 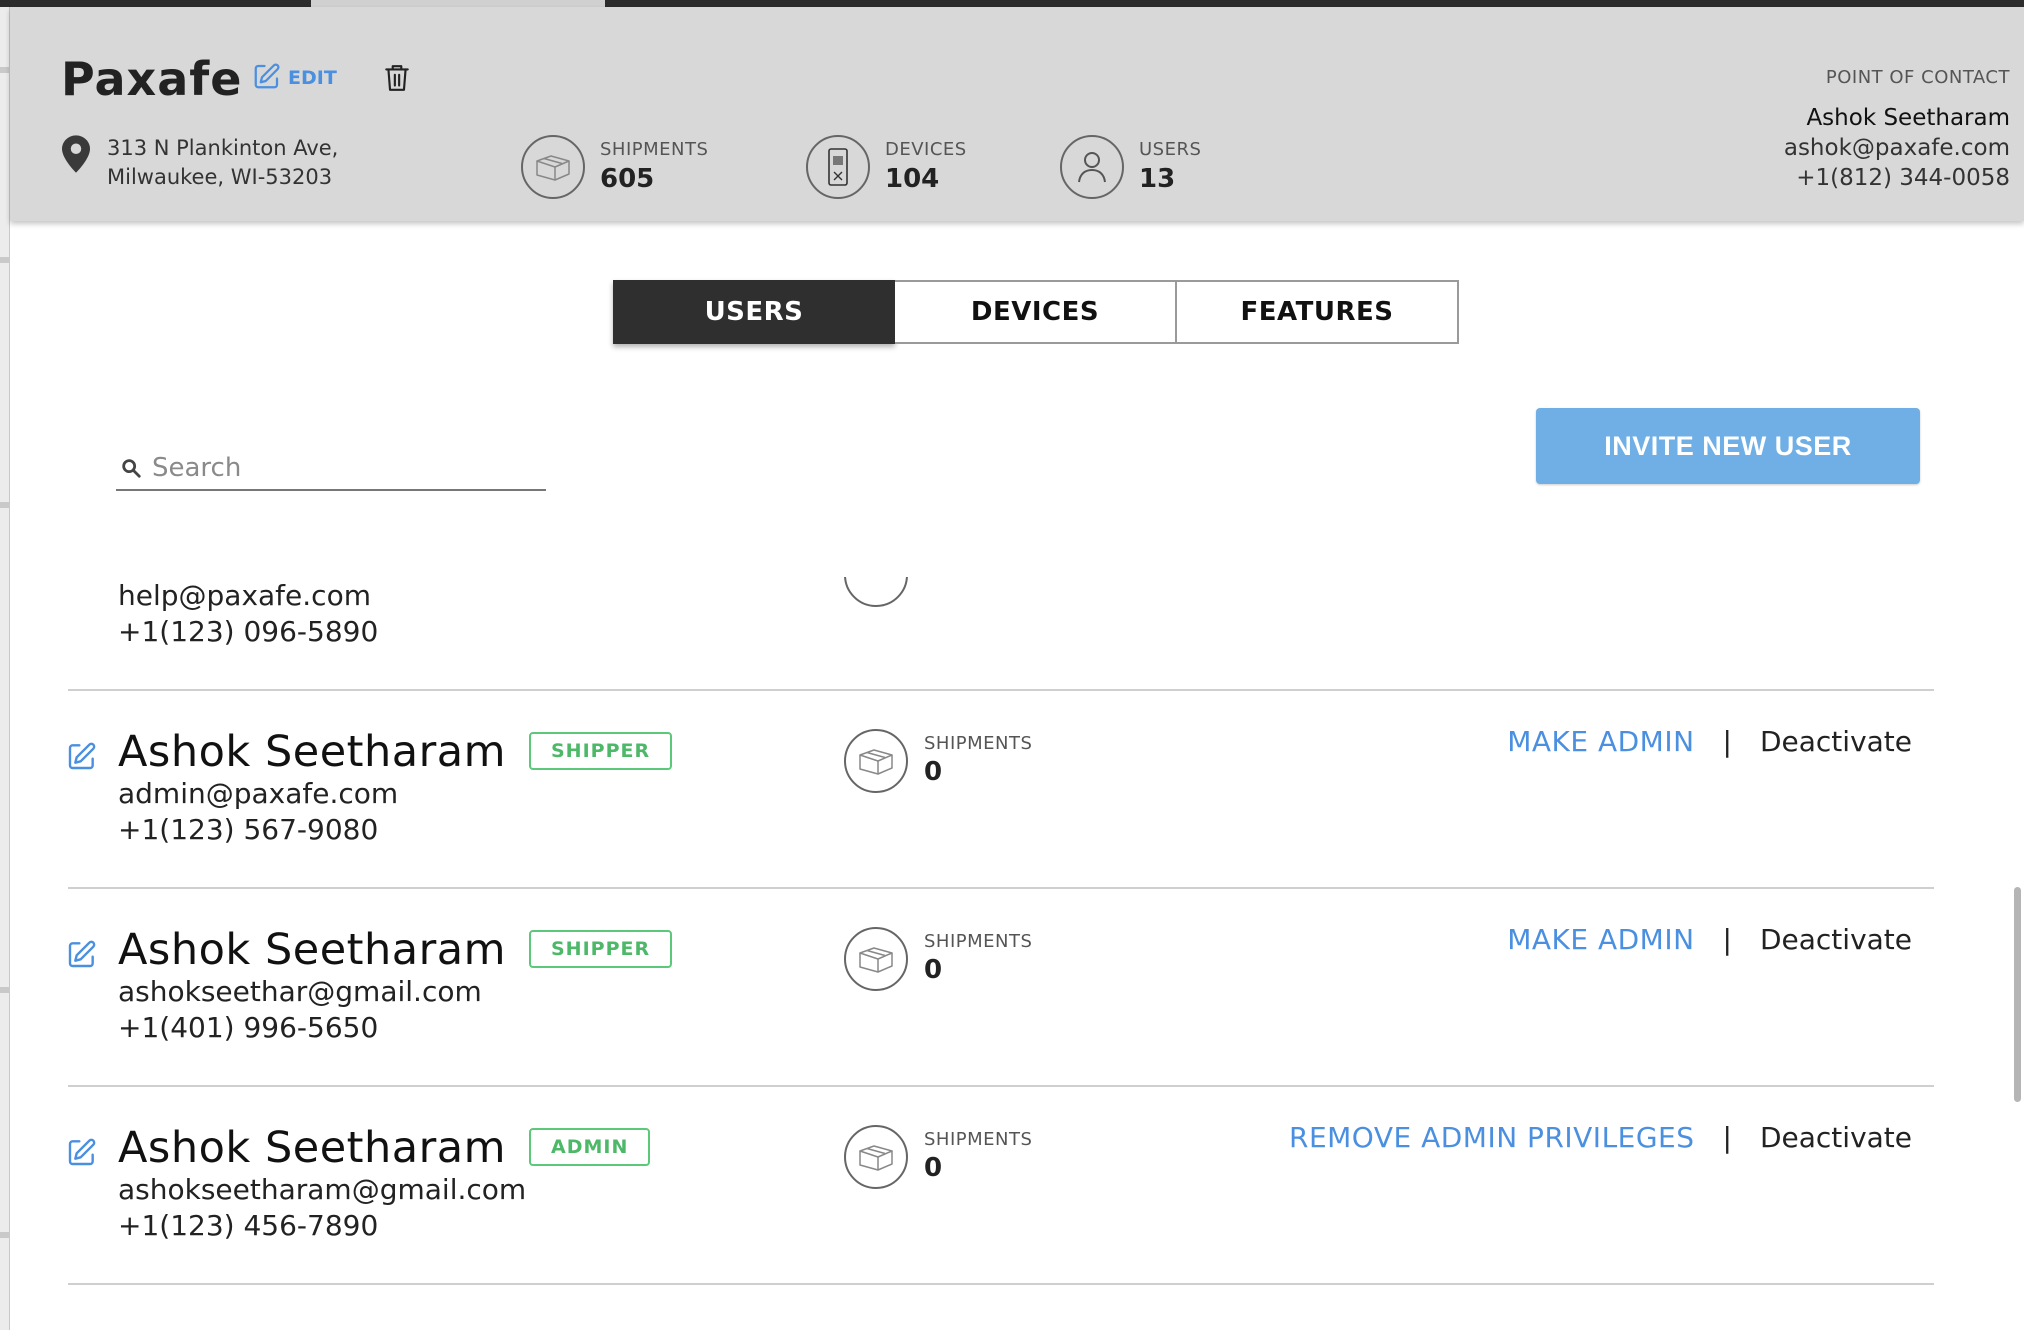 What do you see at coordinates (248, 1027) in the screenshot?
I see `user-phone: +1(401) 996-5650` at bounding box center [248, 1027].